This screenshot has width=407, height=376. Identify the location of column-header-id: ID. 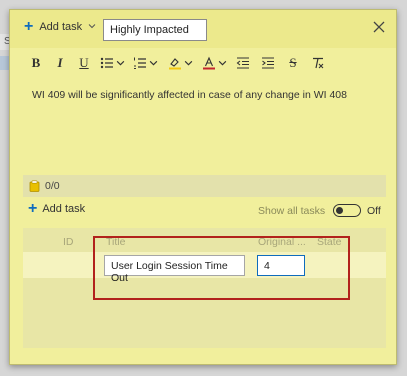
(68, 242).